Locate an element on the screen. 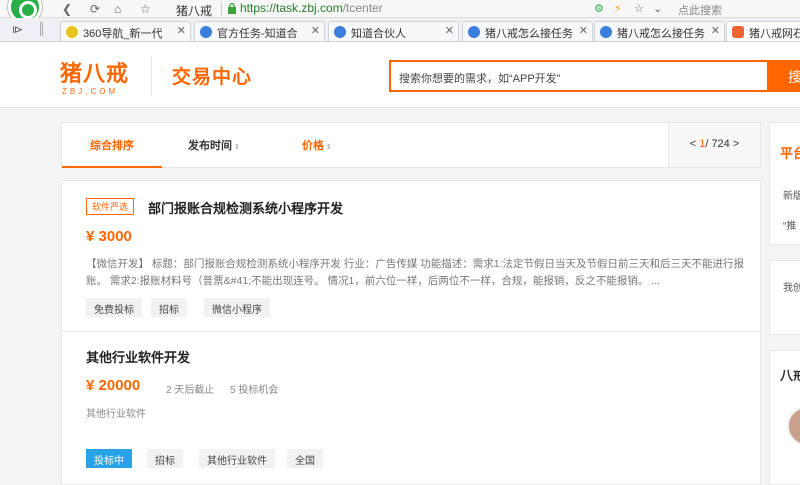 The height and width of the screenshot is (485, 800). panel-text: 新版 is located at coordinates (791, 196).